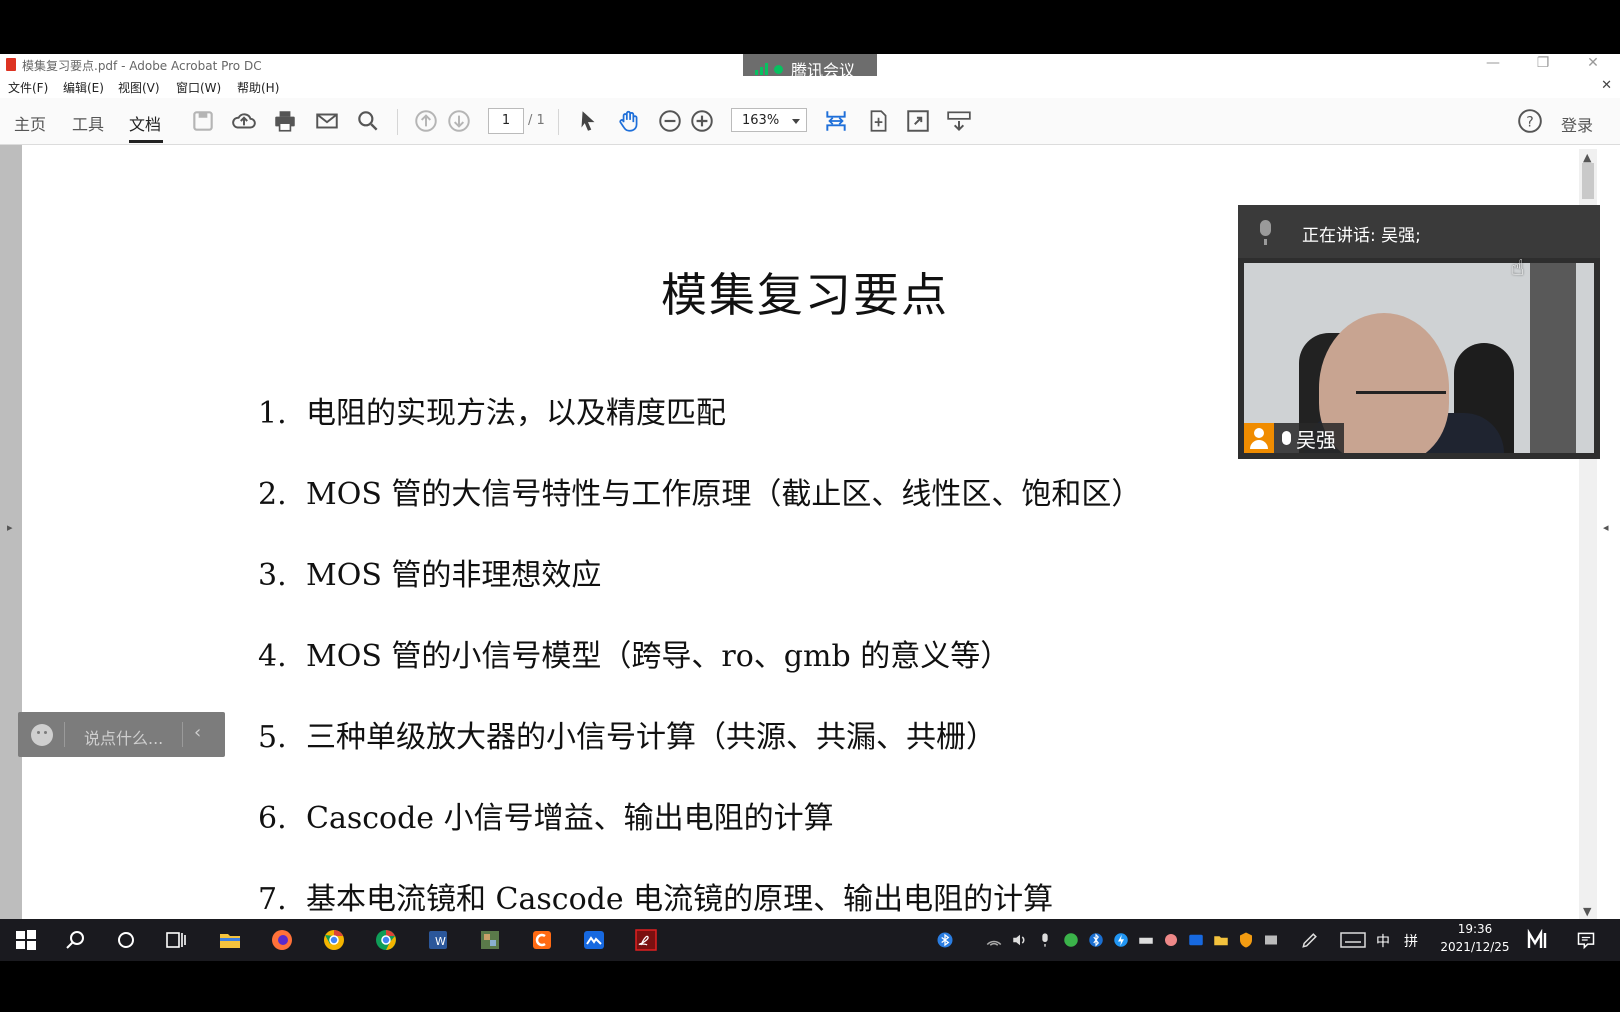 This screenshot has height=1012, width=1620. Describe the element at coordinates (646, 940) in the screenshot. I see `acrobat-taskbar-icon` at that location.